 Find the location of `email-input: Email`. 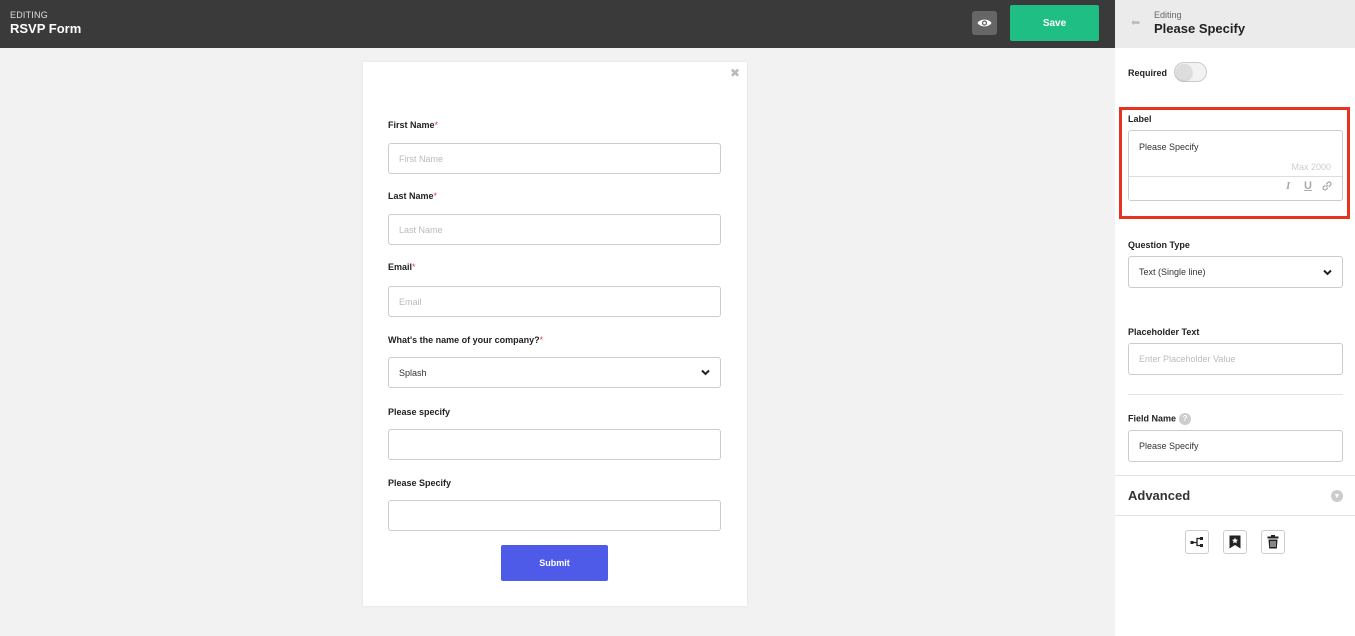

email-input: Email is located at coordinates (554, 301).